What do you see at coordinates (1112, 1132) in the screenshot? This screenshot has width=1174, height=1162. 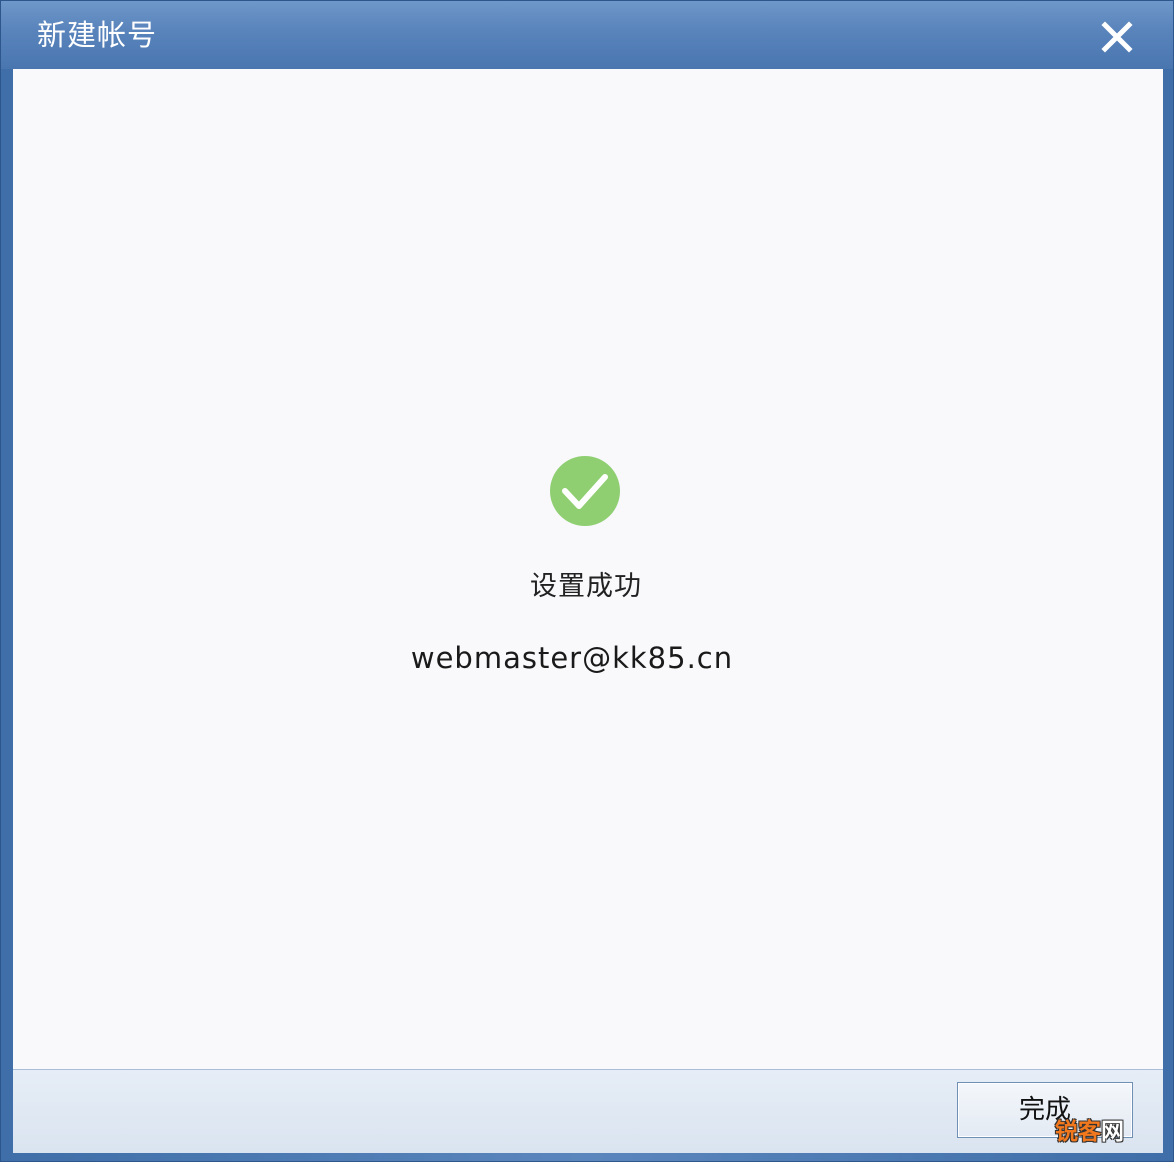 I see `watermark-part-2: 网` at bounding box center [1112, 1132].